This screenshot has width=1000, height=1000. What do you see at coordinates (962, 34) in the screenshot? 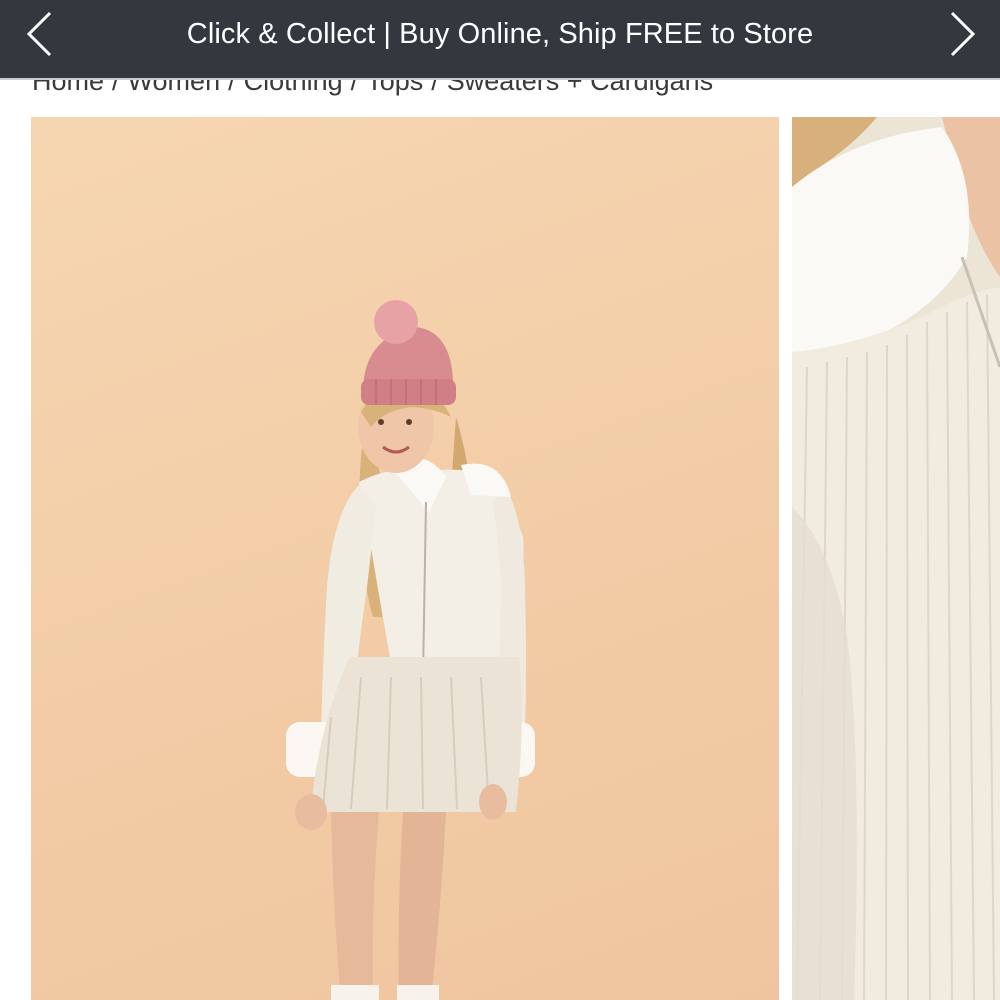
I see `chevron-right-icon` at bounding box center [962, 34].